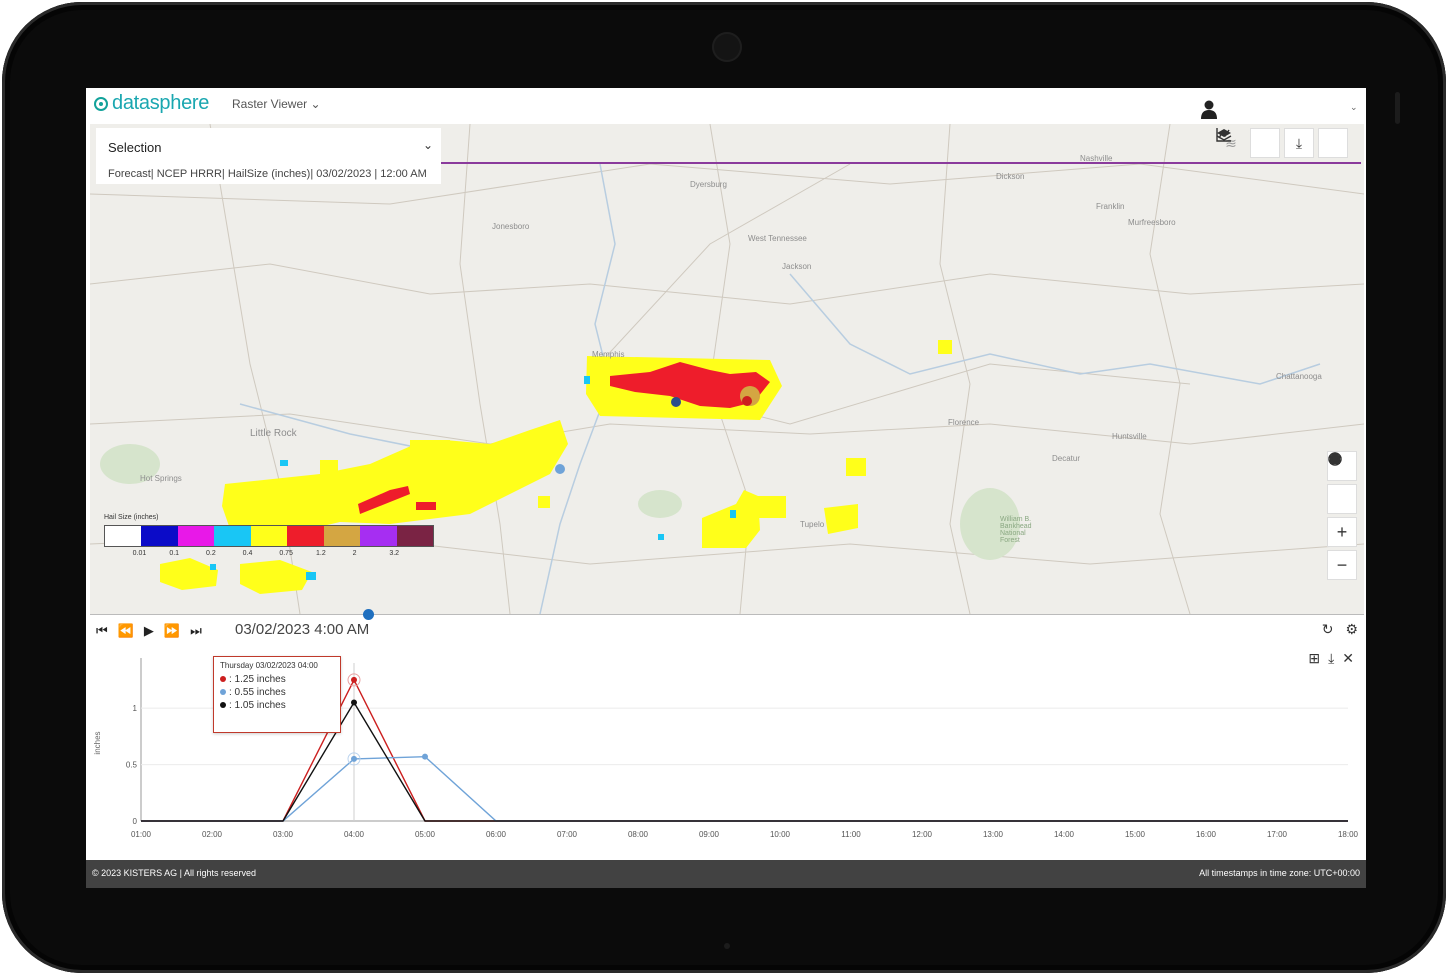 The image size is (1450, 977). What do you see at coordinates (1314, 658) in the screenshot?
I see `grid-icon: ⊞` at bounding box center [1314, 658].